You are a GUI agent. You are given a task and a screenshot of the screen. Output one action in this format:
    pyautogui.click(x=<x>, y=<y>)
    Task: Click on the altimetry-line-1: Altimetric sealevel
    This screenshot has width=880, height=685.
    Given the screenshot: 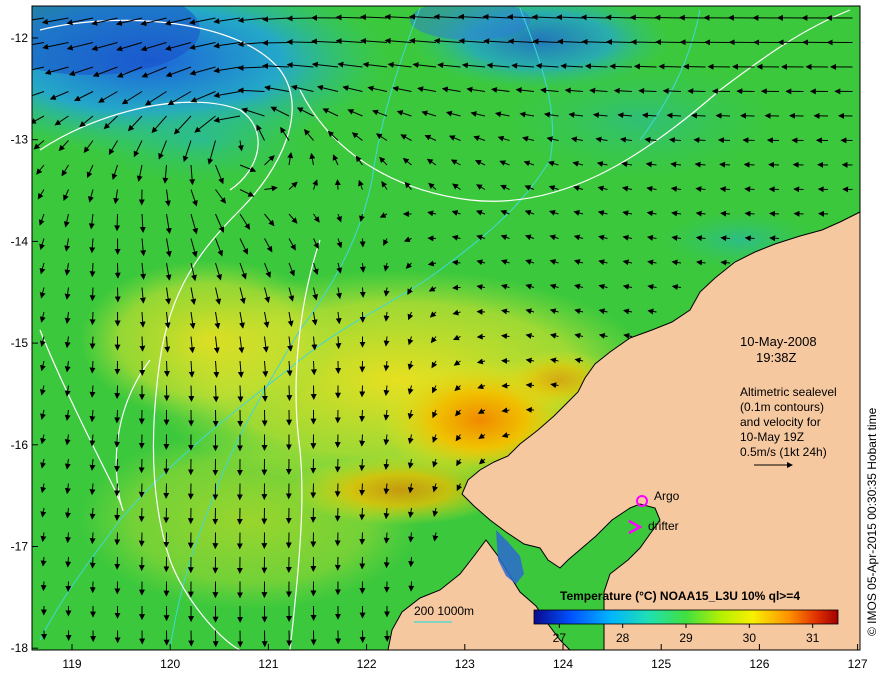 What is the action you would take?
    pyautogui.click(x=788, y=392)
    